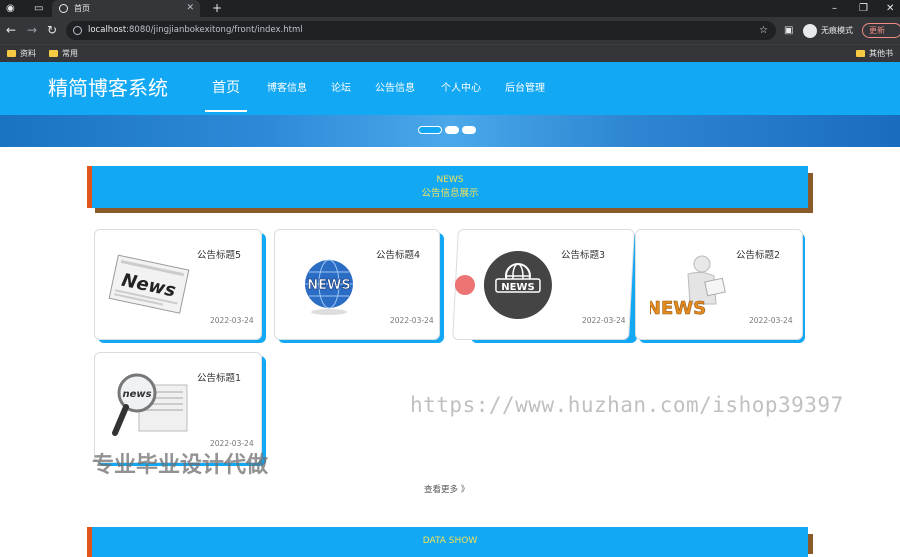  What do you see at coordinates (688, 286) in the screenshot?
I see `news-3d-figure-icon: NEWS` at bounding box center [688, 286].